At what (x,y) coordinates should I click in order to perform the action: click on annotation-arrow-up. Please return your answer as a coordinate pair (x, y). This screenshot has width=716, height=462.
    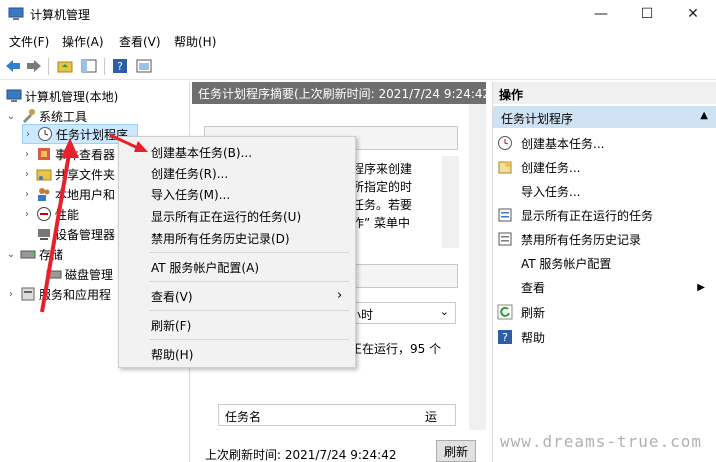
    Looking at the image, I should click on (56, 230).